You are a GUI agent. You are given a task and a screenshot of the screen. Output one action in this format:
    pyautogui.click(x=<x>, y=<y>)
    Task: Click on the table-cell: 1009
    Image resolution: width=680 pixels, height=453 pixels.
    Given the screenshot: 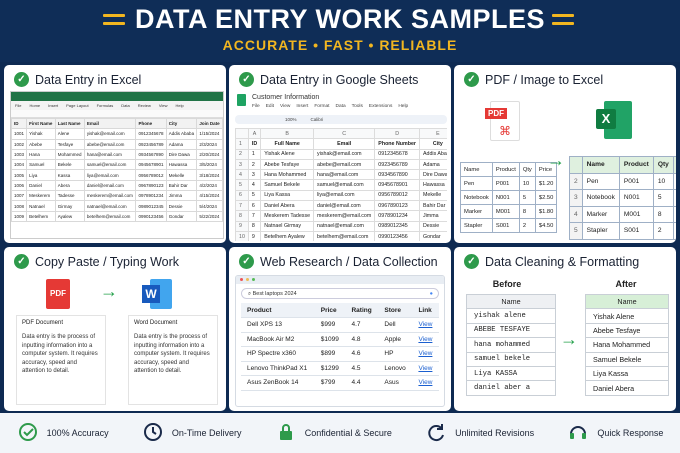 What is the action you would take?
    pyautogui.click(x=19, y=216)
    